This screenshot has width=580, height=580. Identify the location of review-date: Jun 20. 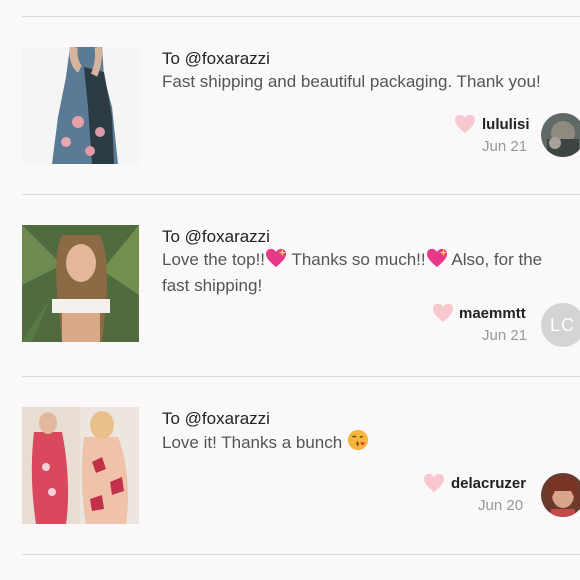
(501, 505).